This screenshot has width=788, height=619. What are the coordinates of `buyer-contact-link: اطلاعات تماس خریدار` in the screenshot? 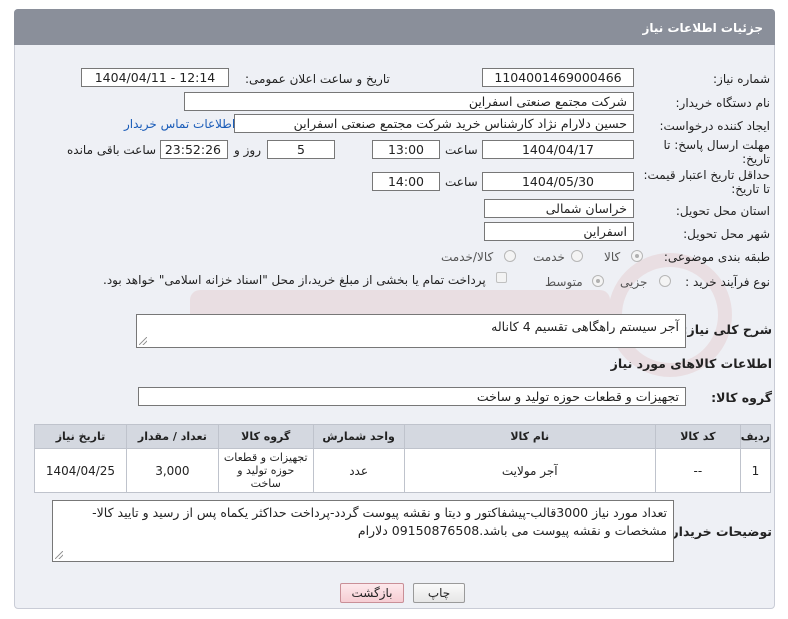 It's located at (179, 124).